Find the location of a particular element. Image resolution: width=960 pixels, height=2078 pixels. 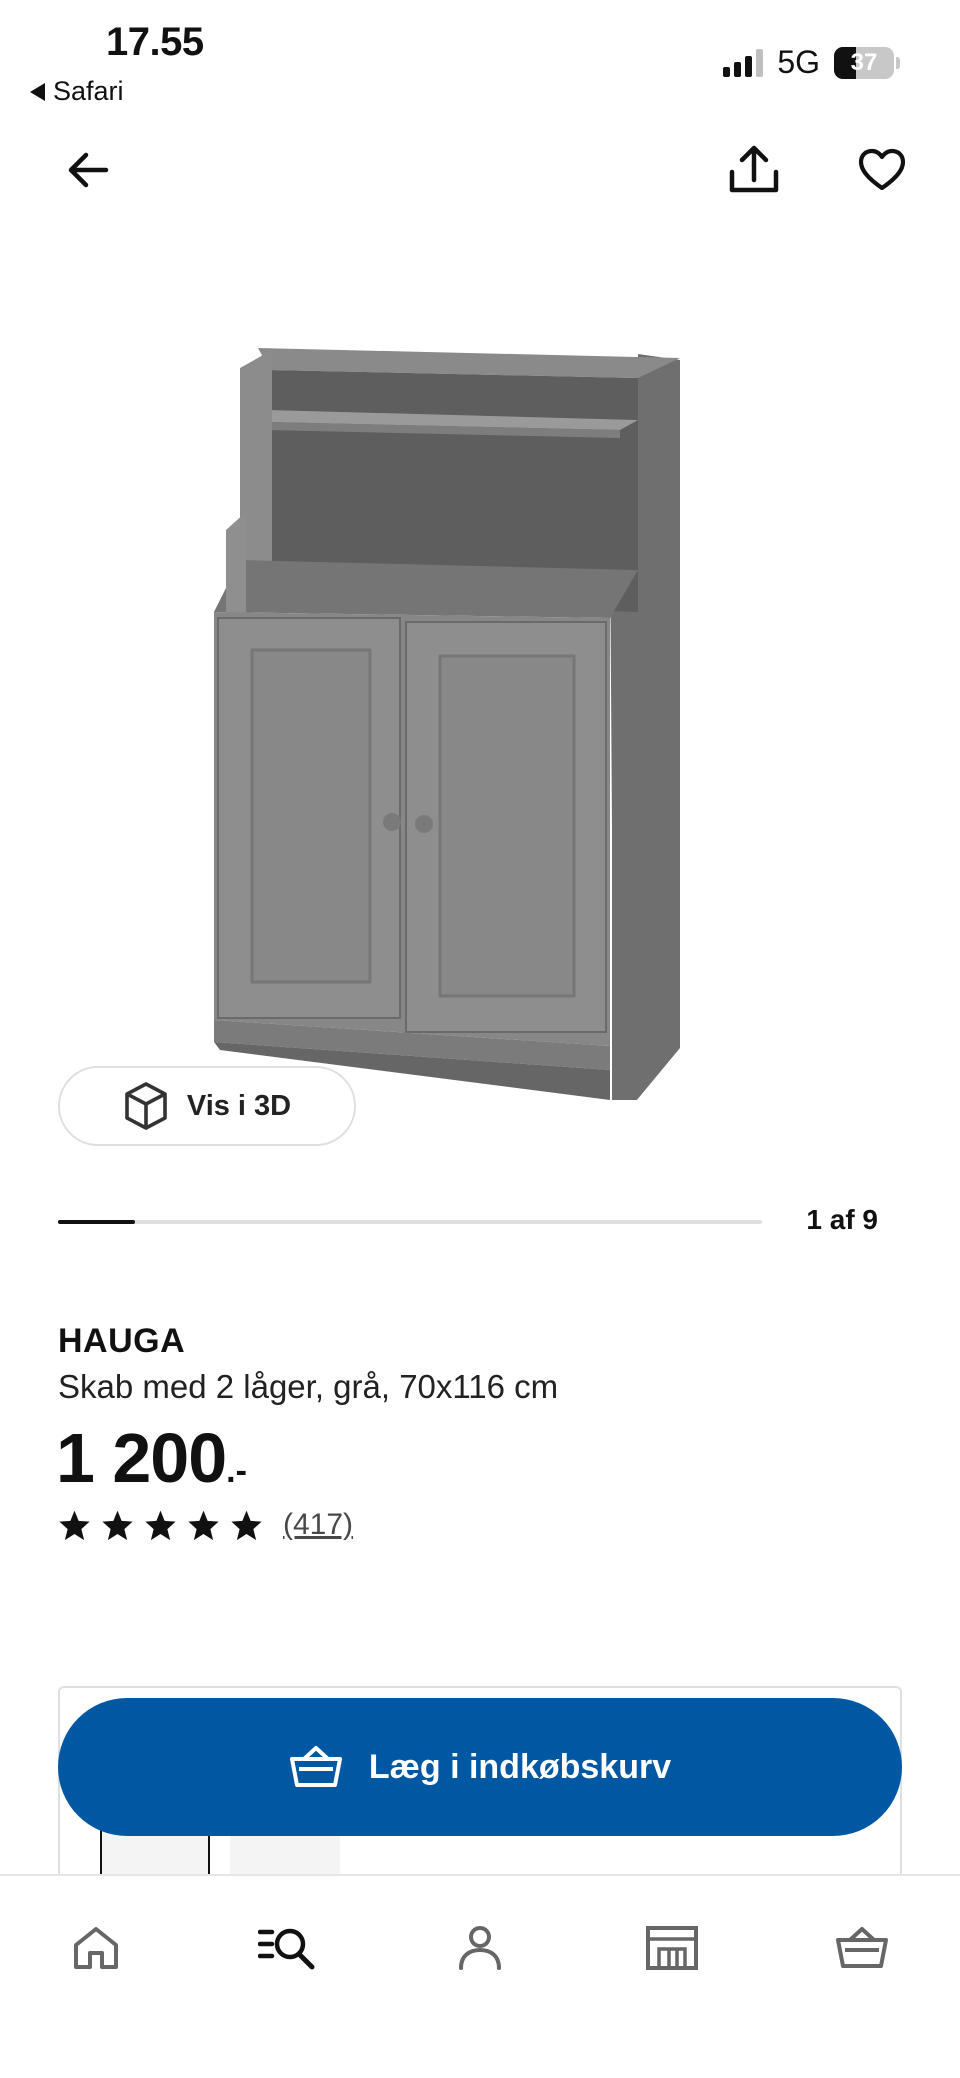

view-3d-label: Vis i 3D is located at coordinates (239, 1106).